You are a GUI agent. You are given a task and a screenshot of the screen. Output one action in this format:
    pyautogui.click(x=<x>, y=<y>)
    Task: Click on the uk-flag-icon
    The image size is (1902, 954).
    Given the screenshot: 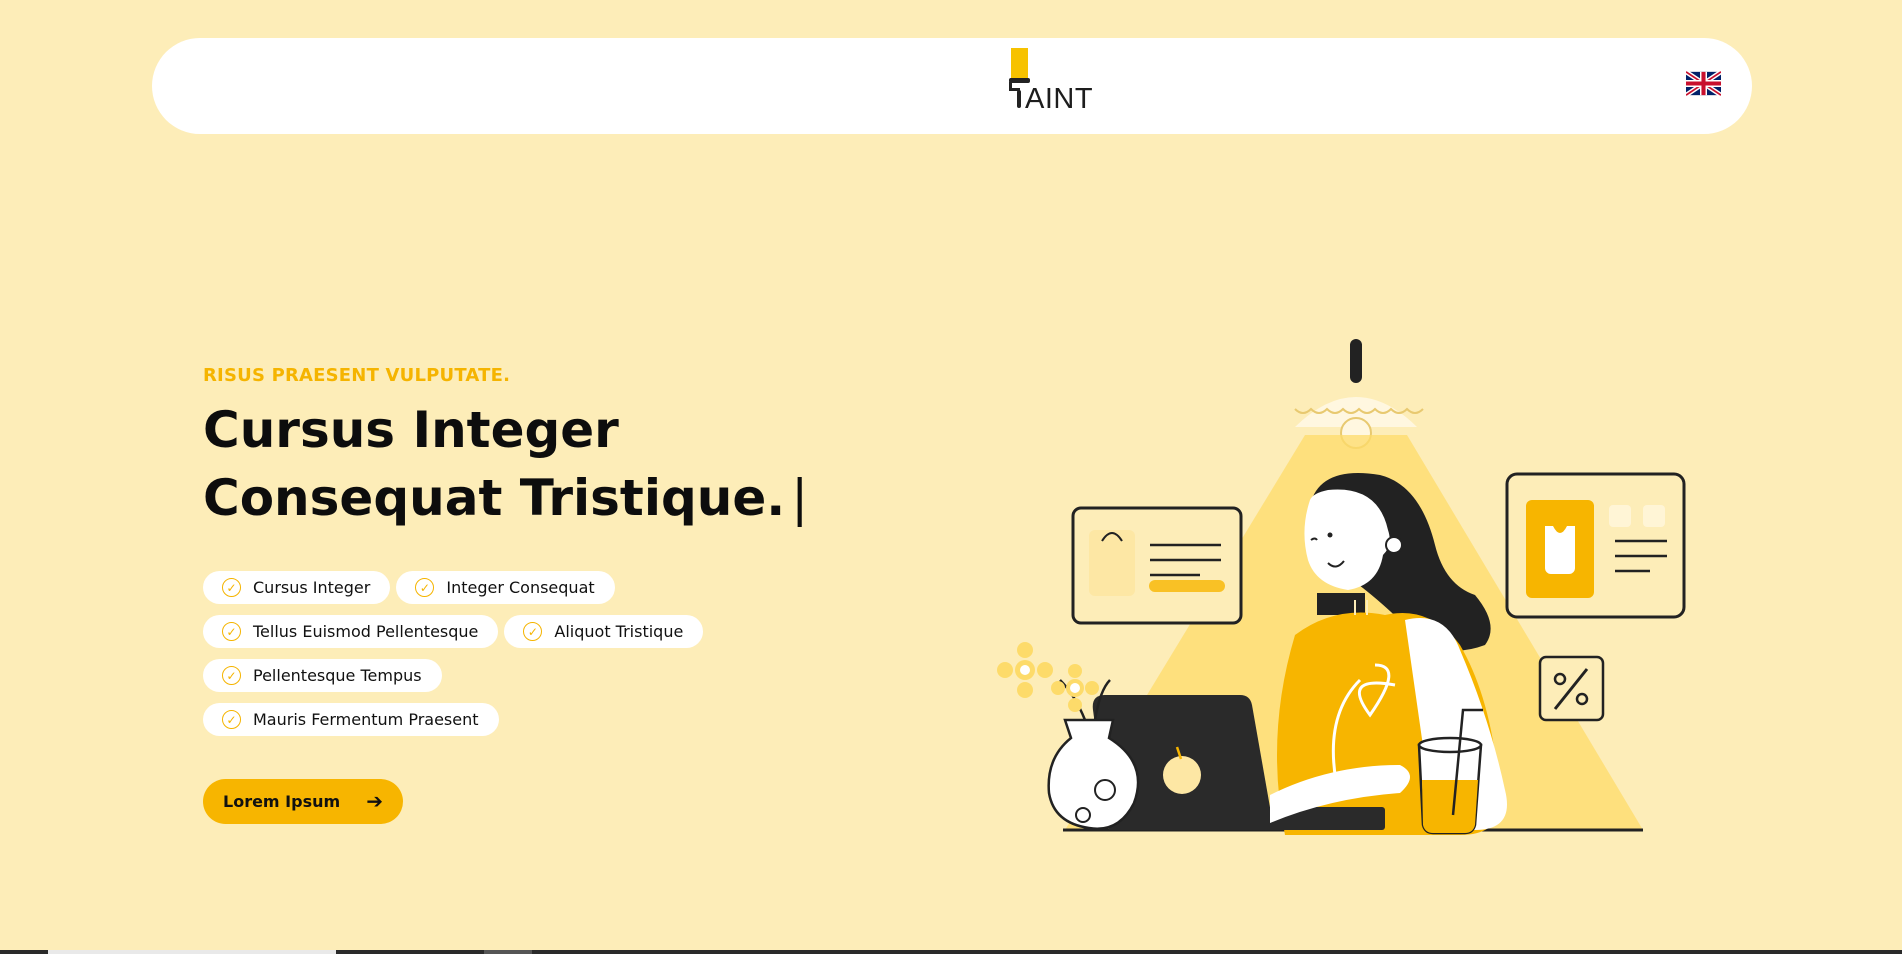 What is the action you would take?
    pyautogui.click(x=1703, y=83)
    